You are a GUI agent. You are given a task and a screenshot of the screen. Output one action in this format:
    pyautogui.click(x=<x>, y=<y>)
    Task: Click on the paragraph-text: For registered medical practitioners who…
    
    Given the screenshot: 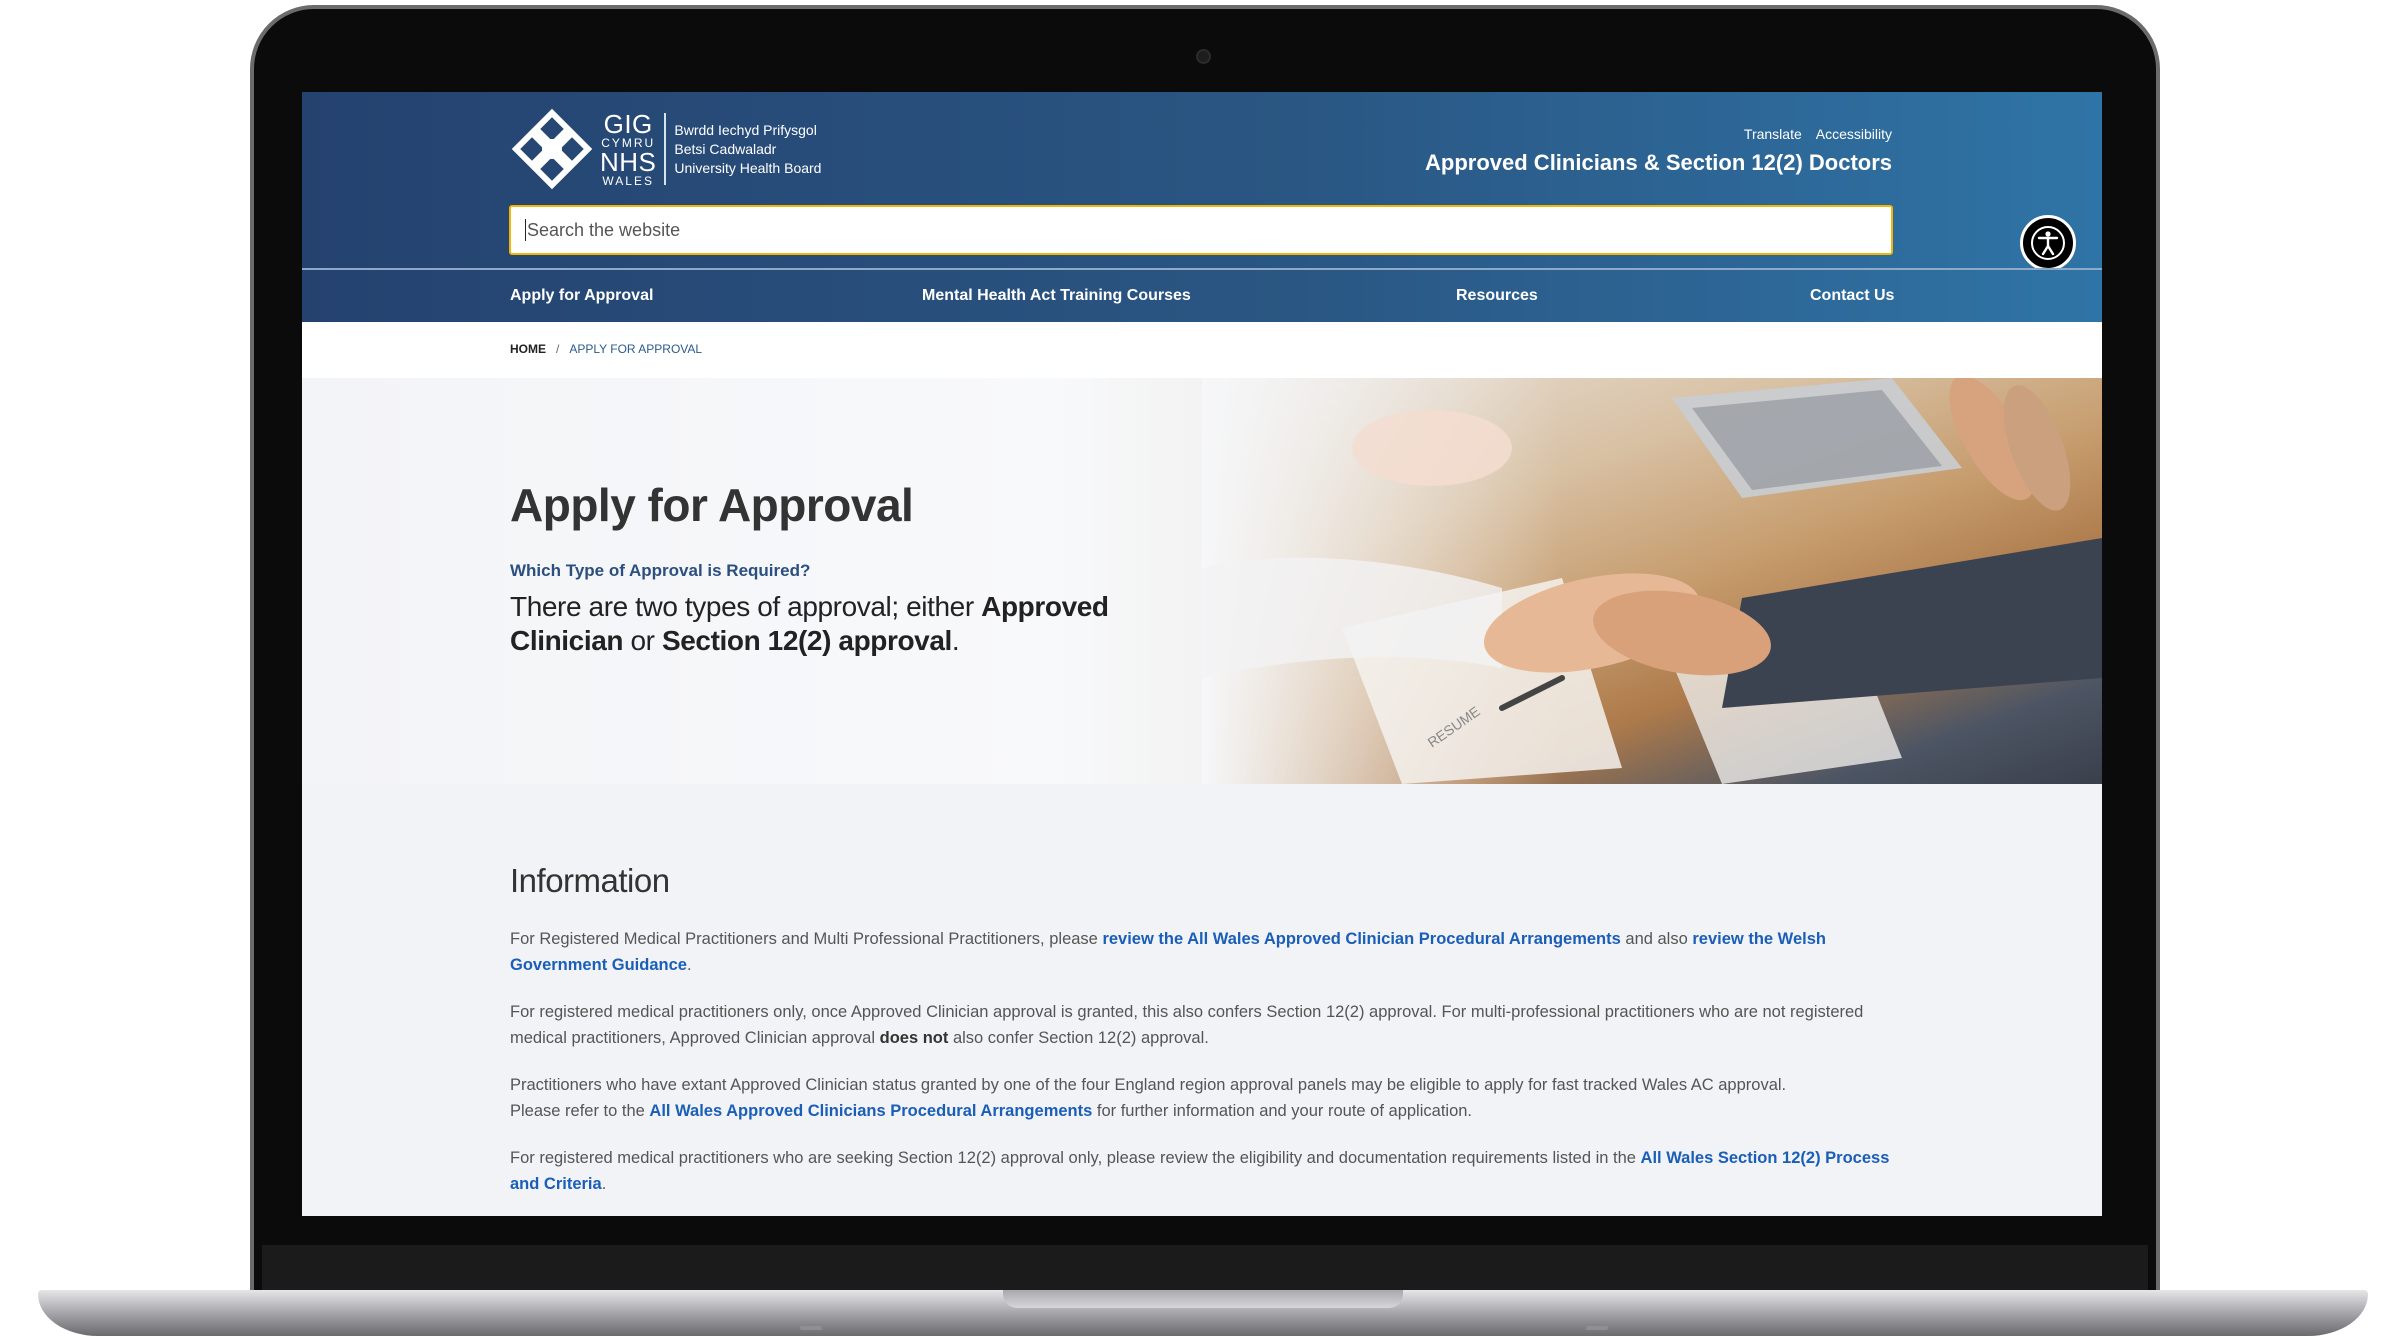 What is the action you would take?
    pyautogui.click(x=1075, y=1158)
    